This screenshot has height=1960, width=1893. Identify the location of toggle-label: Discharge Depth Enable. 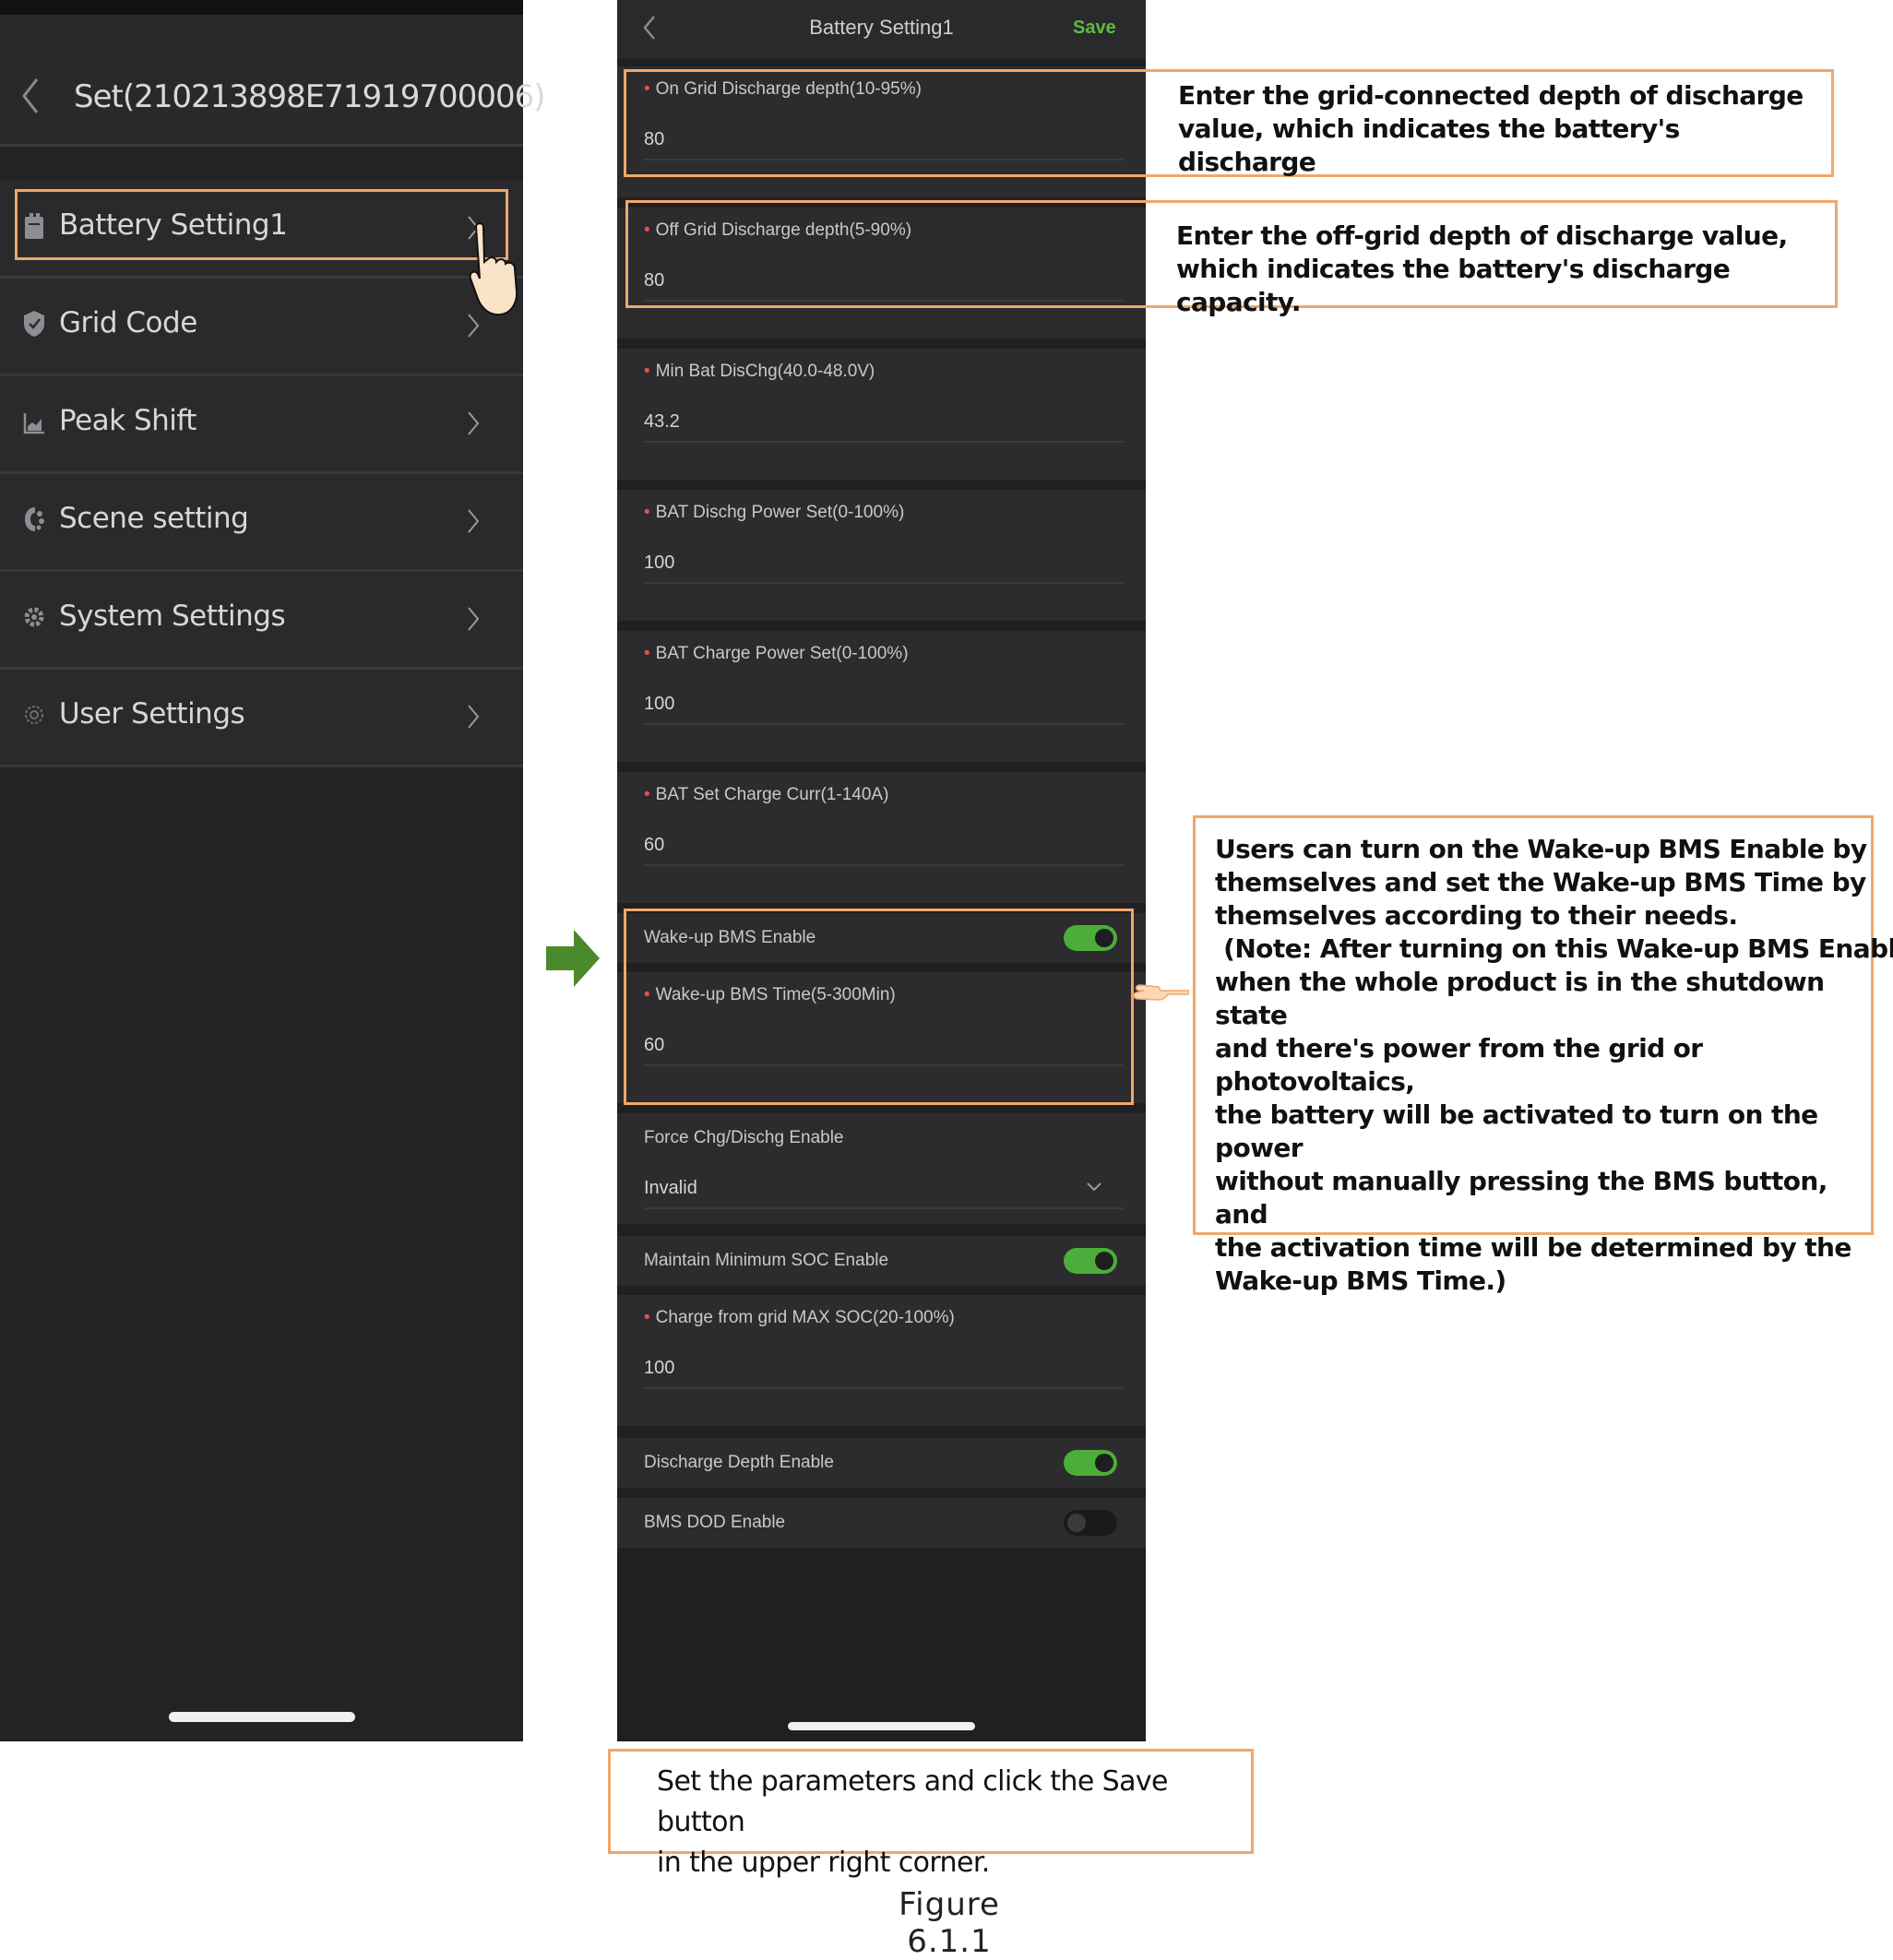
(739, 1462).